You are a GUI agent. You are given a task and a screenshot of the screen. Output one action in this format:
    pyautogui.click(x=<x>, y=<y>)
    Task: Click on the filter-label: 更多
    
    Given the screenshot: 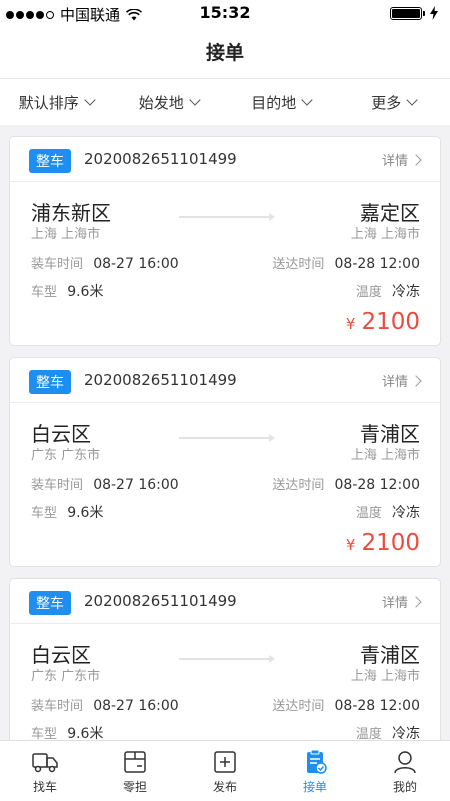 What is the action you would take?
    pyautogui.click(x=386, y=102)
    